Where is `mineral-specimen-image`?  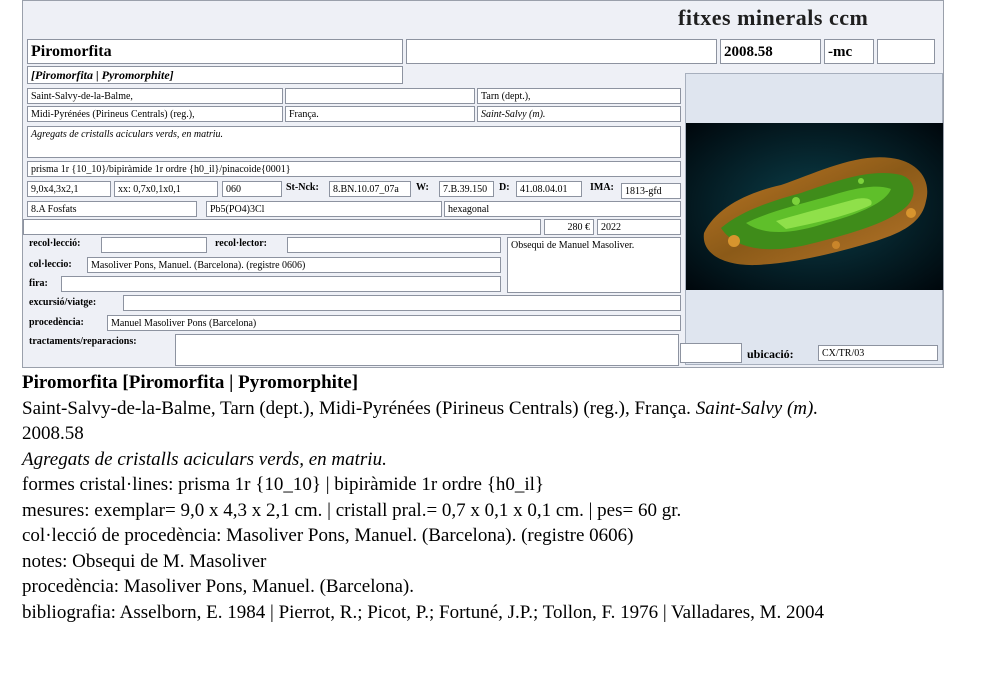
mineral-specimen-image is located at coordinates (814, 206).